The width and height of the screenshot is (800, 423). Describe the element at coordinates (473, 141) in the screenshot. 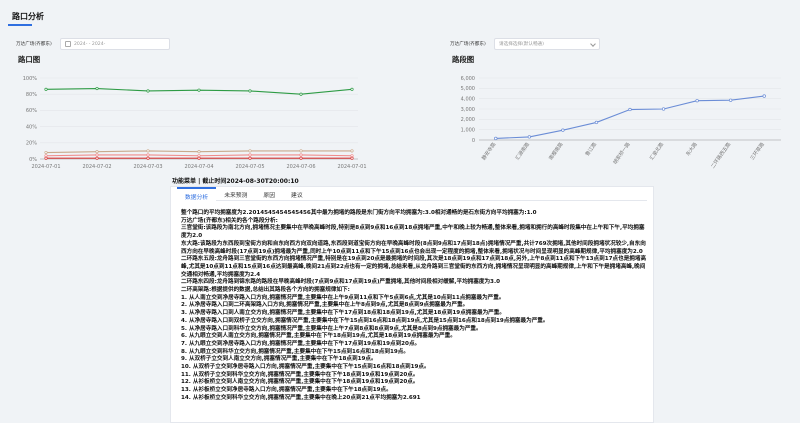

I see `y-tick-label: 0` at that location.